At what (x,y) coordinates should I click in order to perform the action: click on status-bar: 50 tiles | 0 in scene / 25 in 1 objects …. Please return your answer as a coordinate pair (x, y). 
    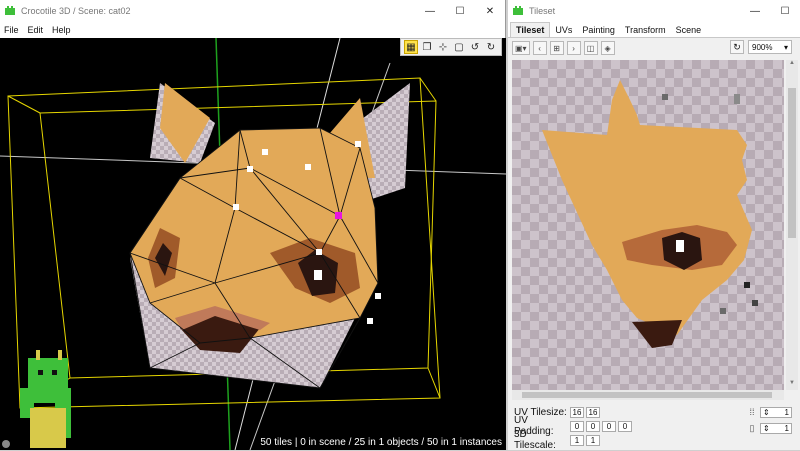
    Looking at the image, I should click on (381, 442).